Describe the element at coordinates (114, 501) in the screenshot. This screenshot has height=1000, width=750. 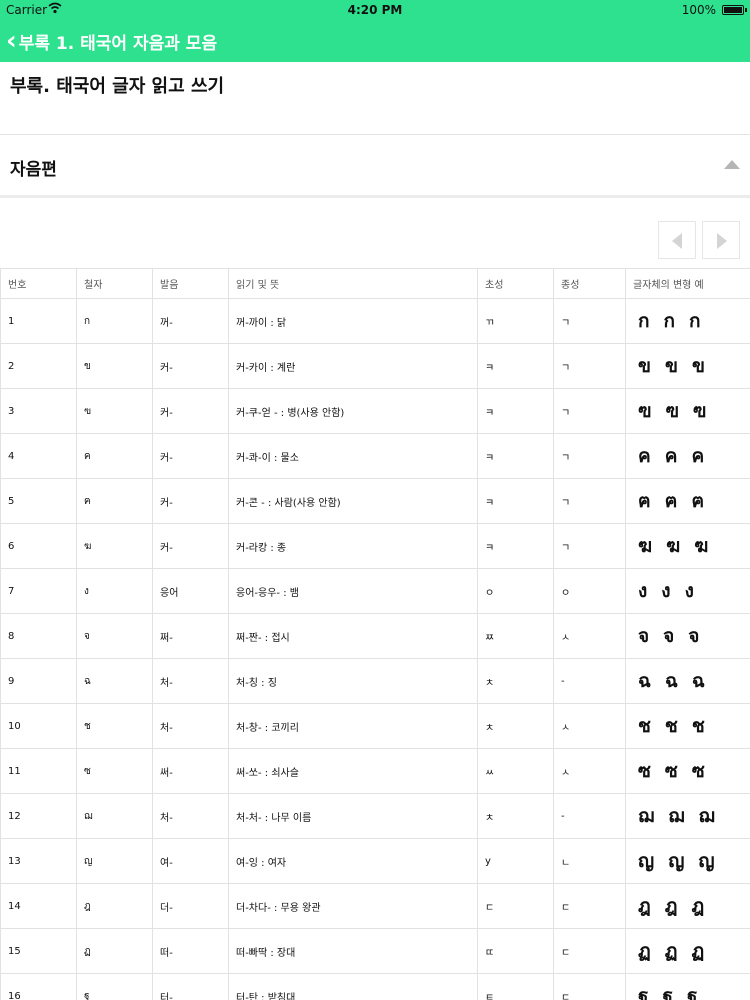
I see `cell-letter: ฅ` at that location.